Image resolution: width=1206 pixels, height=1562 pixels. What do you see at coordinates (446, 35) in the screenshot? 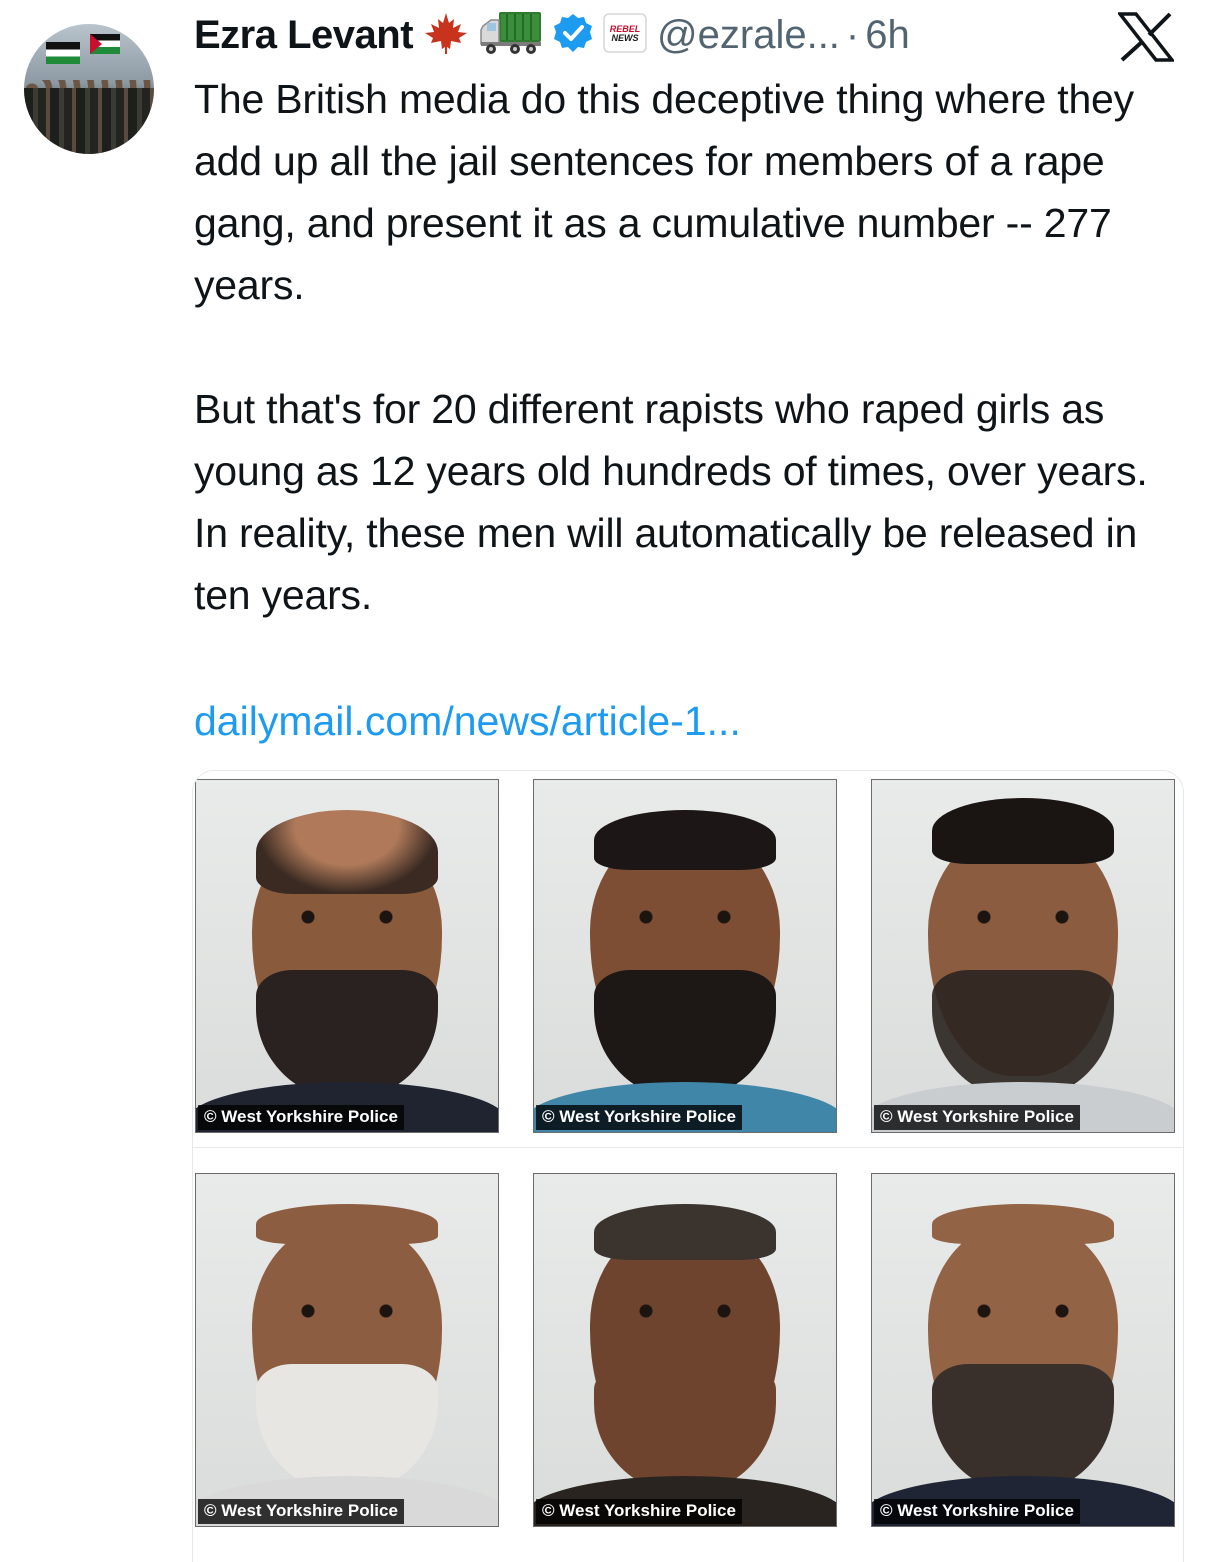
I see `maple-leaf-icon` at bounding box center [446, 35].